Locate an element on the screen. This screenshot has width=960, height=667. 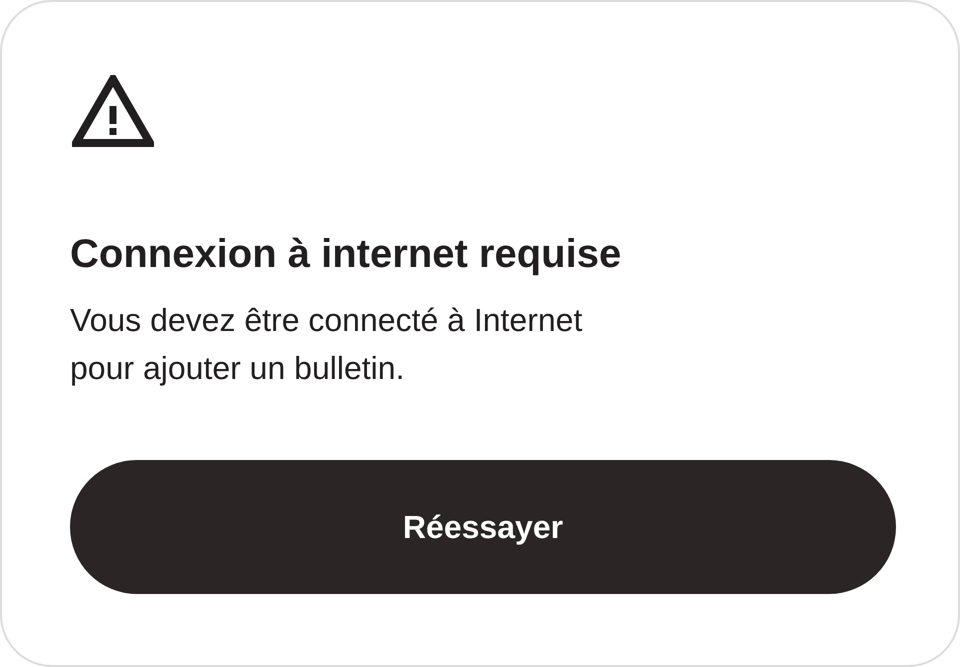
dialog-message: Vous devez être connecté à Internet pour ajouter un bulletin. is located at coordinates (327, 344).